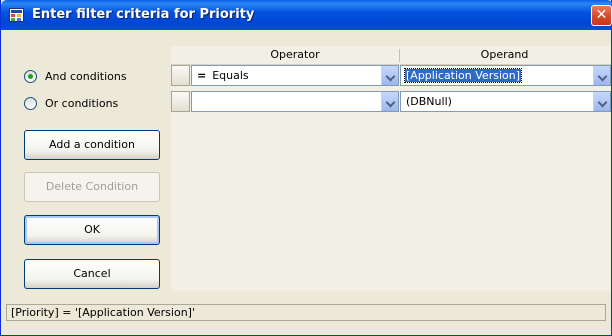 The image size is (612, 336). What do you see at coordinates (295, 101) in the screenshot?
I see `operator-dropdown` at bounding box center [295, 101].